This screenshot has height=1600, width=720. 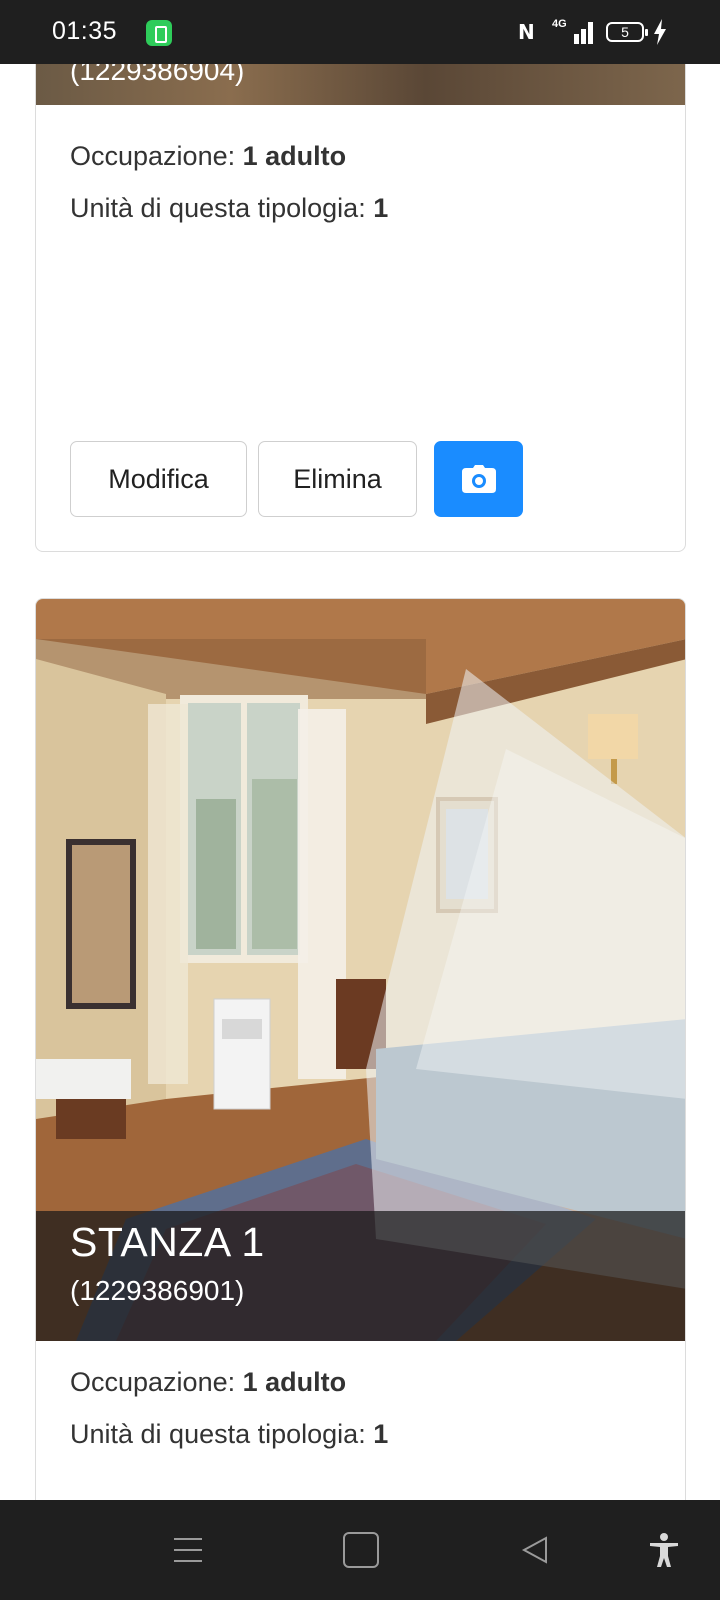 What do you see at coordinates (360, 32) in the screenshot?
I see `status-bar: 01:35 N 4G 5` at bounding box center [360, 32].